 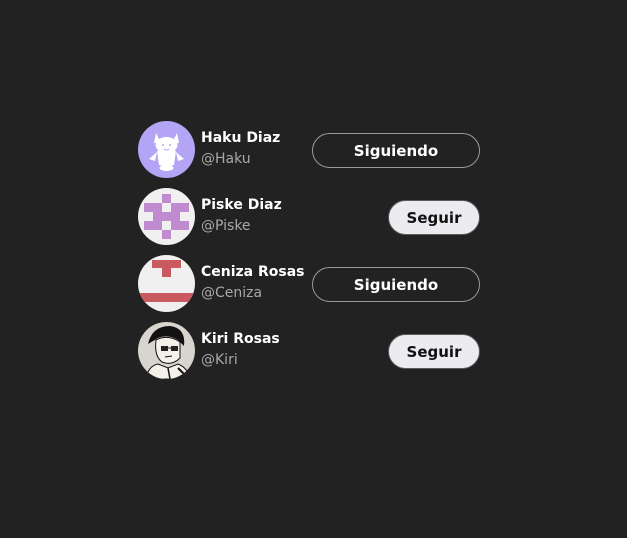 What do you see at coordinates (226, 159) in the screenshot?
I see `user-handle: @Haku` at bounding box center [226, 159].